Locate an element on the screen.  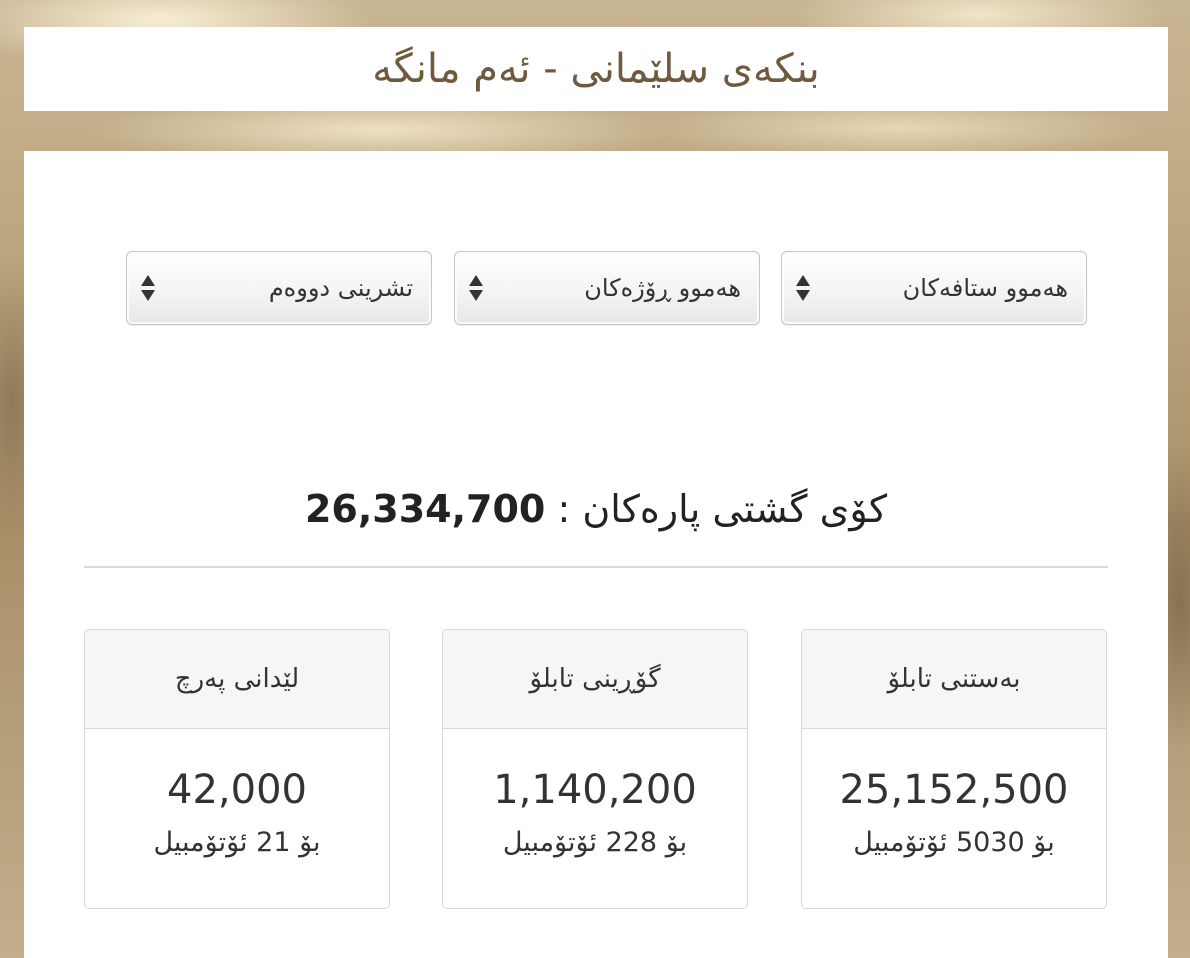
month-select: تشرینی دووەم is located at coordinates (279, 288).